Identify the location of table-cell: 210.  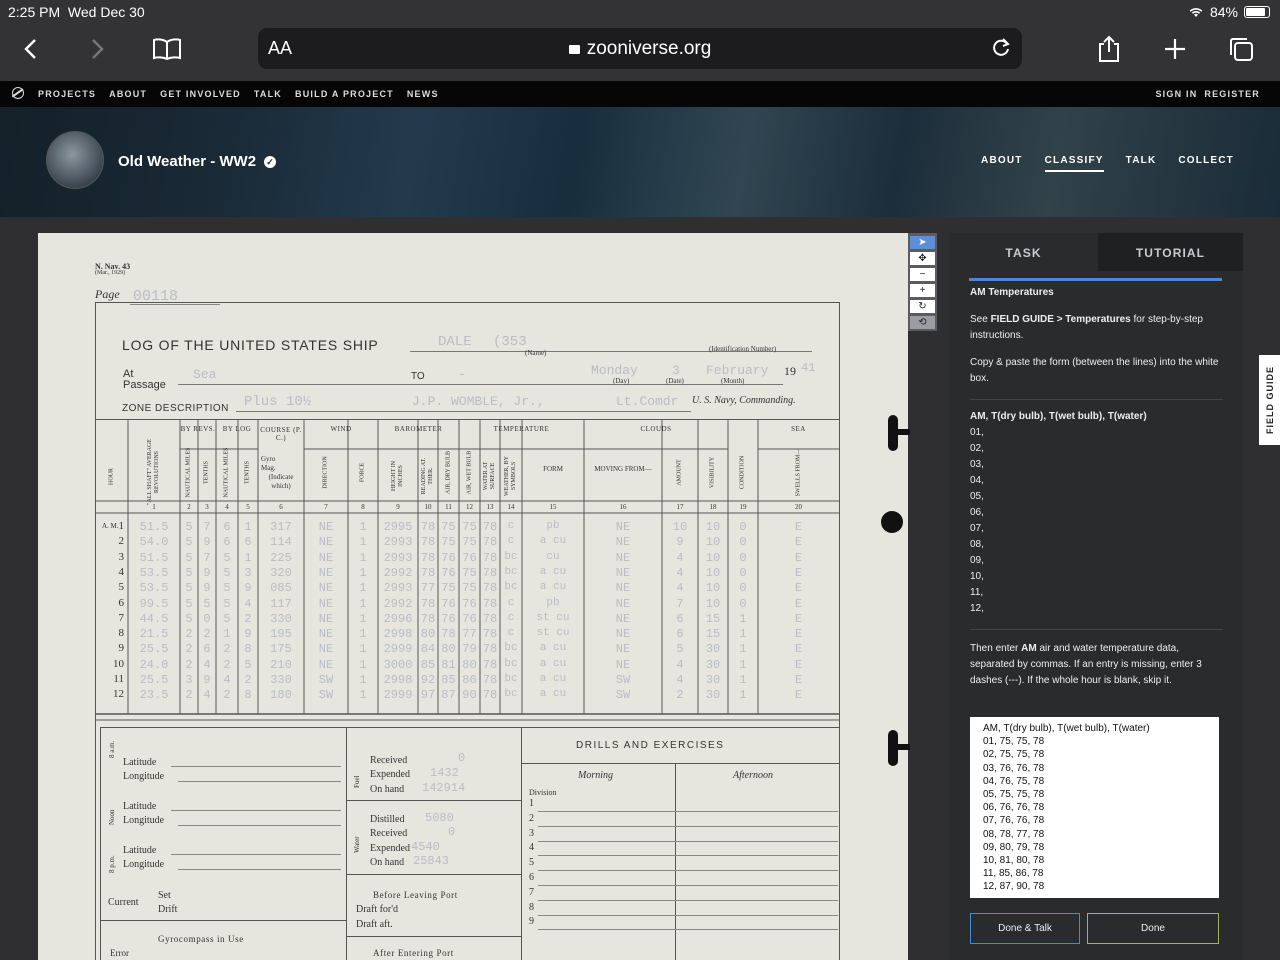
(281, 664).